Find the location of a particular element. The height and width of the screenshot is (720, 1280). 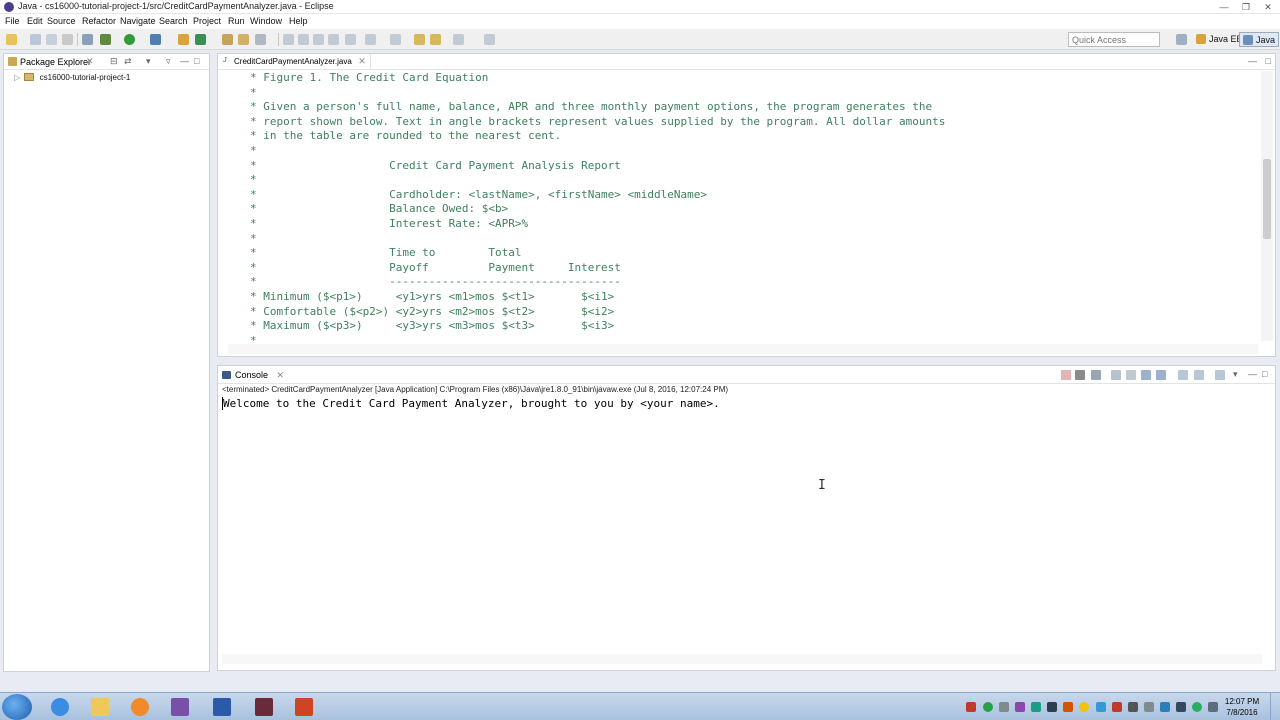

expand-arrow-icon: ▷ is located at coordinates (17, 77).